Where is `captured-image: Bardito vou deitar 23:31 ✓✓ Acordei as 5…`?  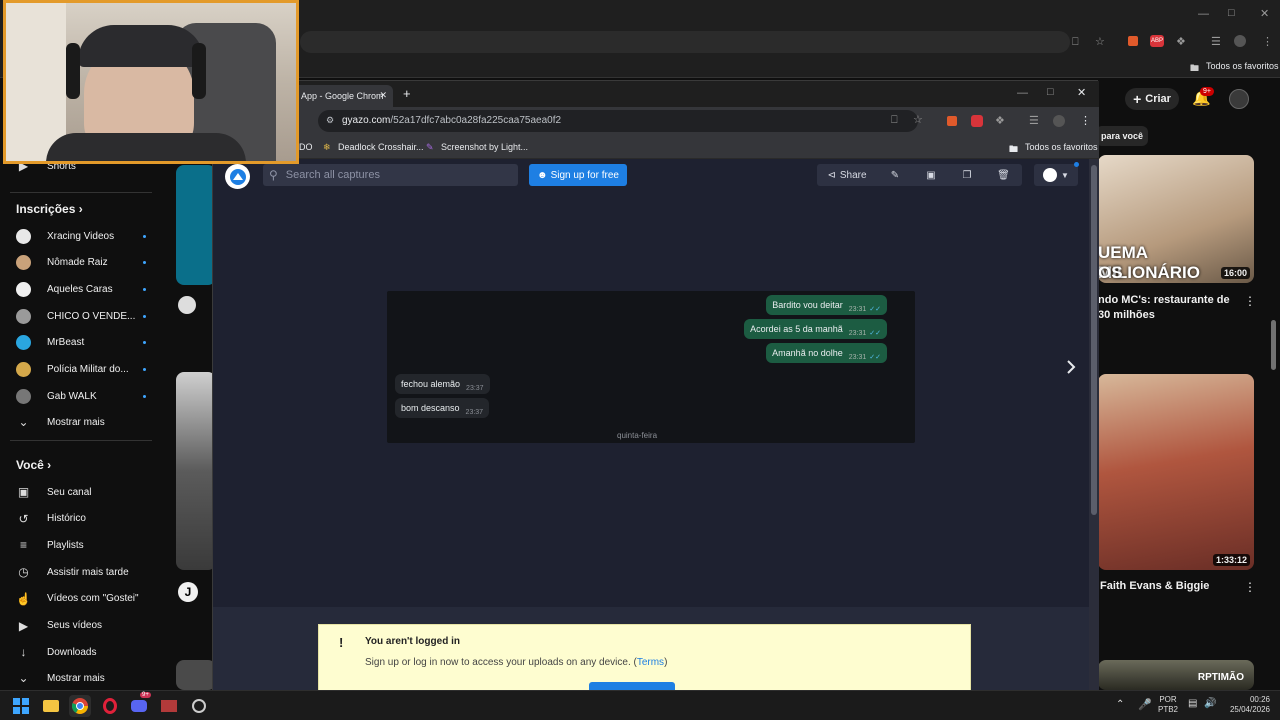 captured-image: Bardito vou deitar 23:31 ✓✓ Acordei as 5… is located at coordinates (651, 367).